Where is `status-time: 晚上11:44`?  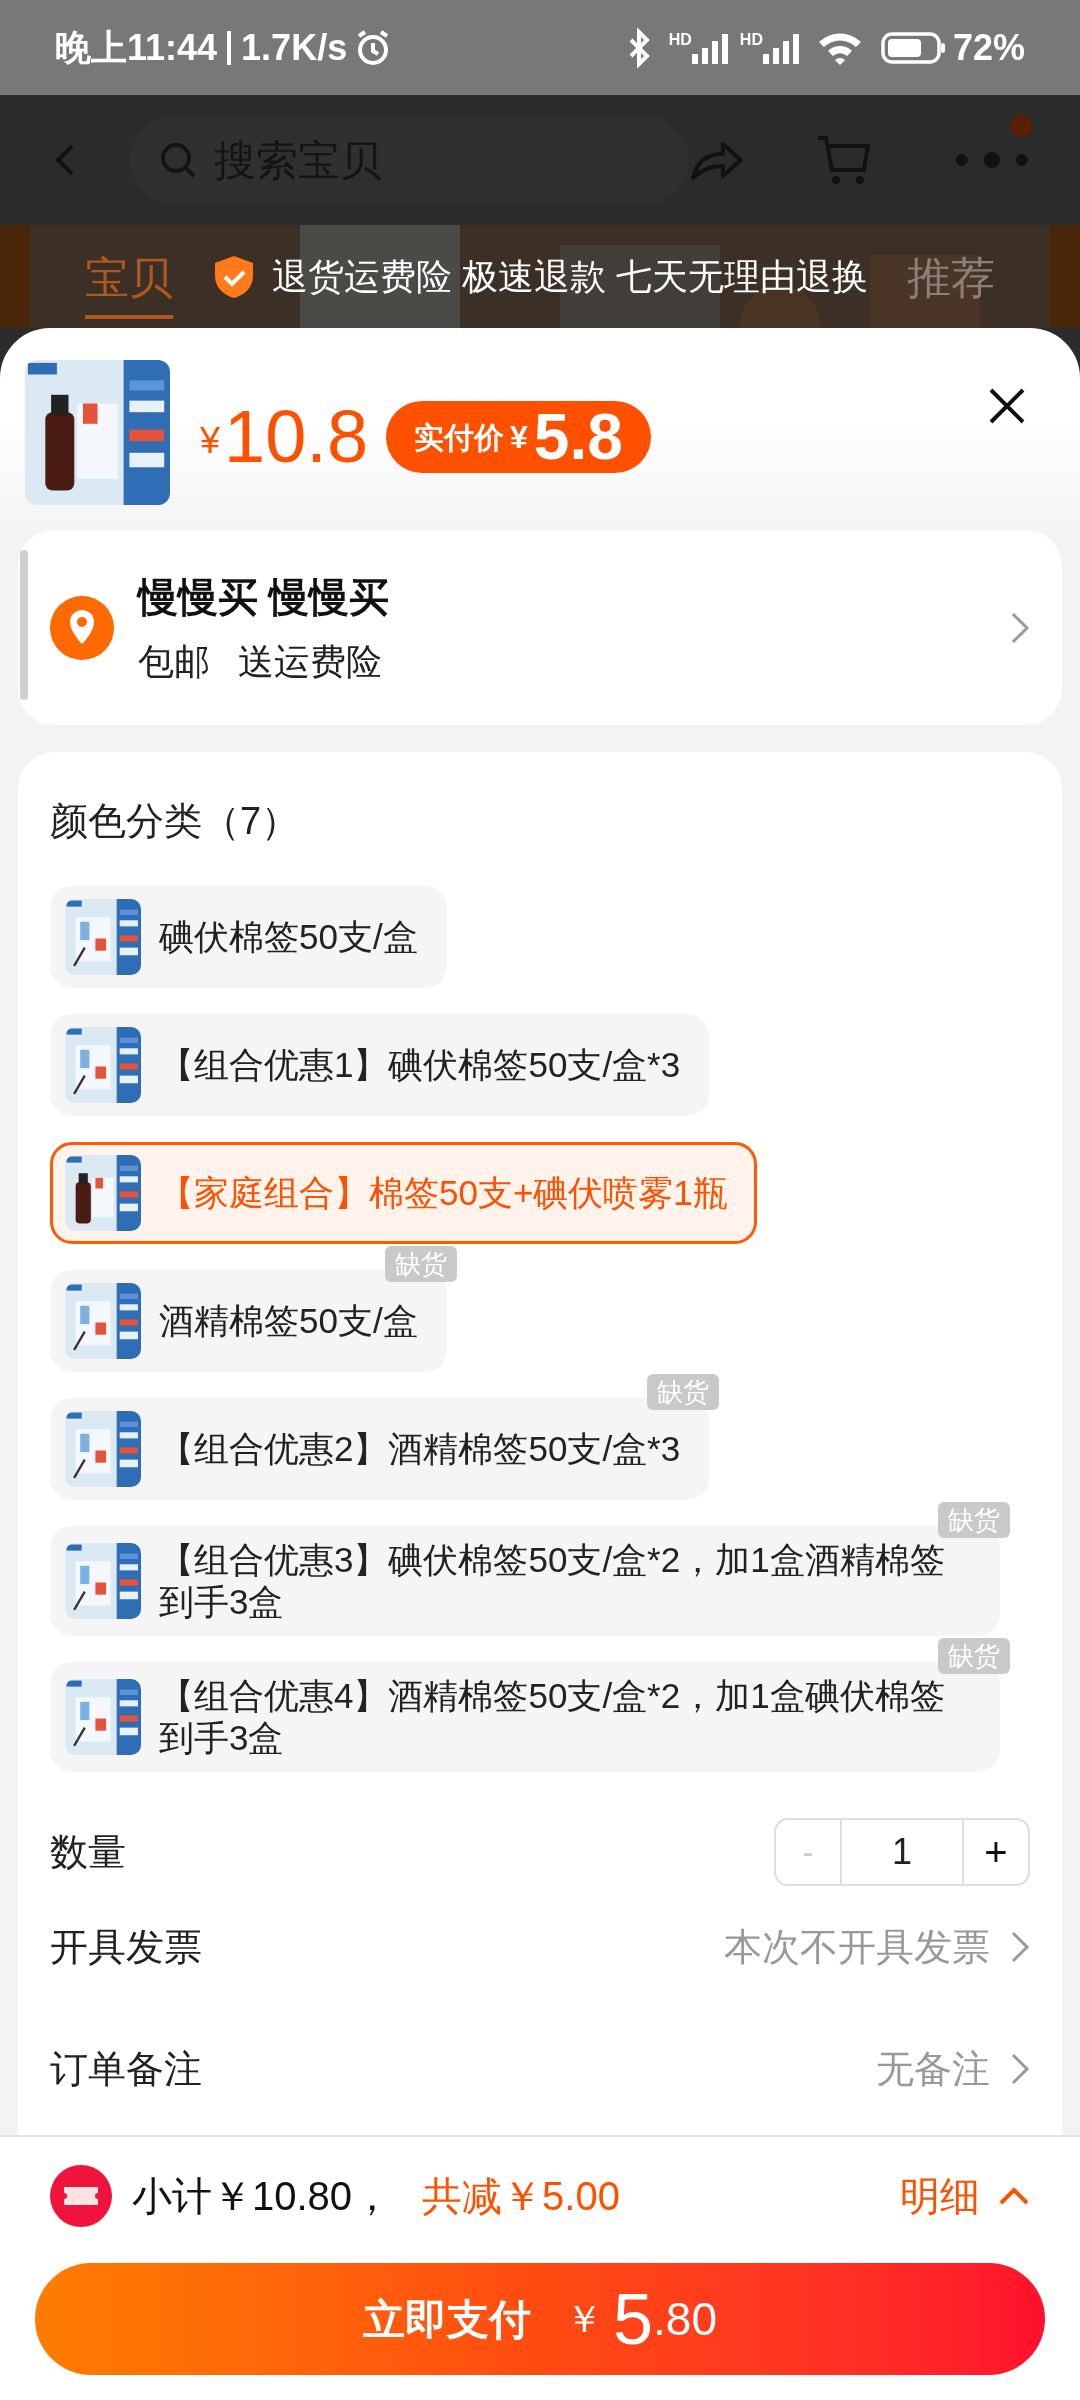
status-time: 晚上11:44 is located at coordinates (136, 47).